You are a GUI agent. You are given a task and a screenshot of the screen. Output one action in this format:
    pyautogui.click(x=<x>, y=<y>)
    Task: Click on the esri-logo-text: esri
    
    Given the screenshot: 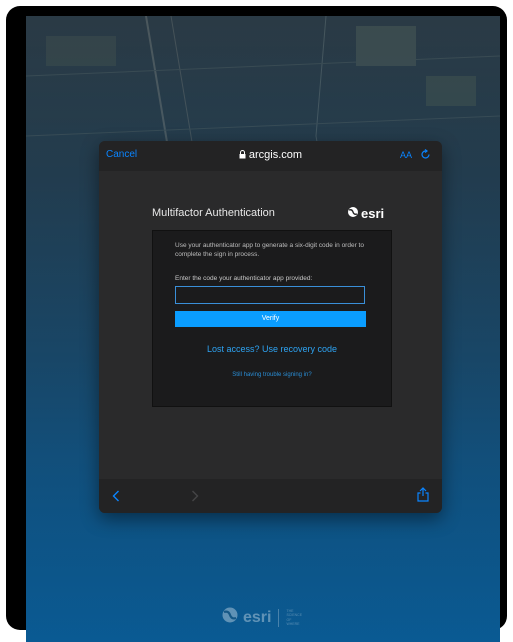 What is the action you would take?
    pyautogui.click(x=373, y=213)
    